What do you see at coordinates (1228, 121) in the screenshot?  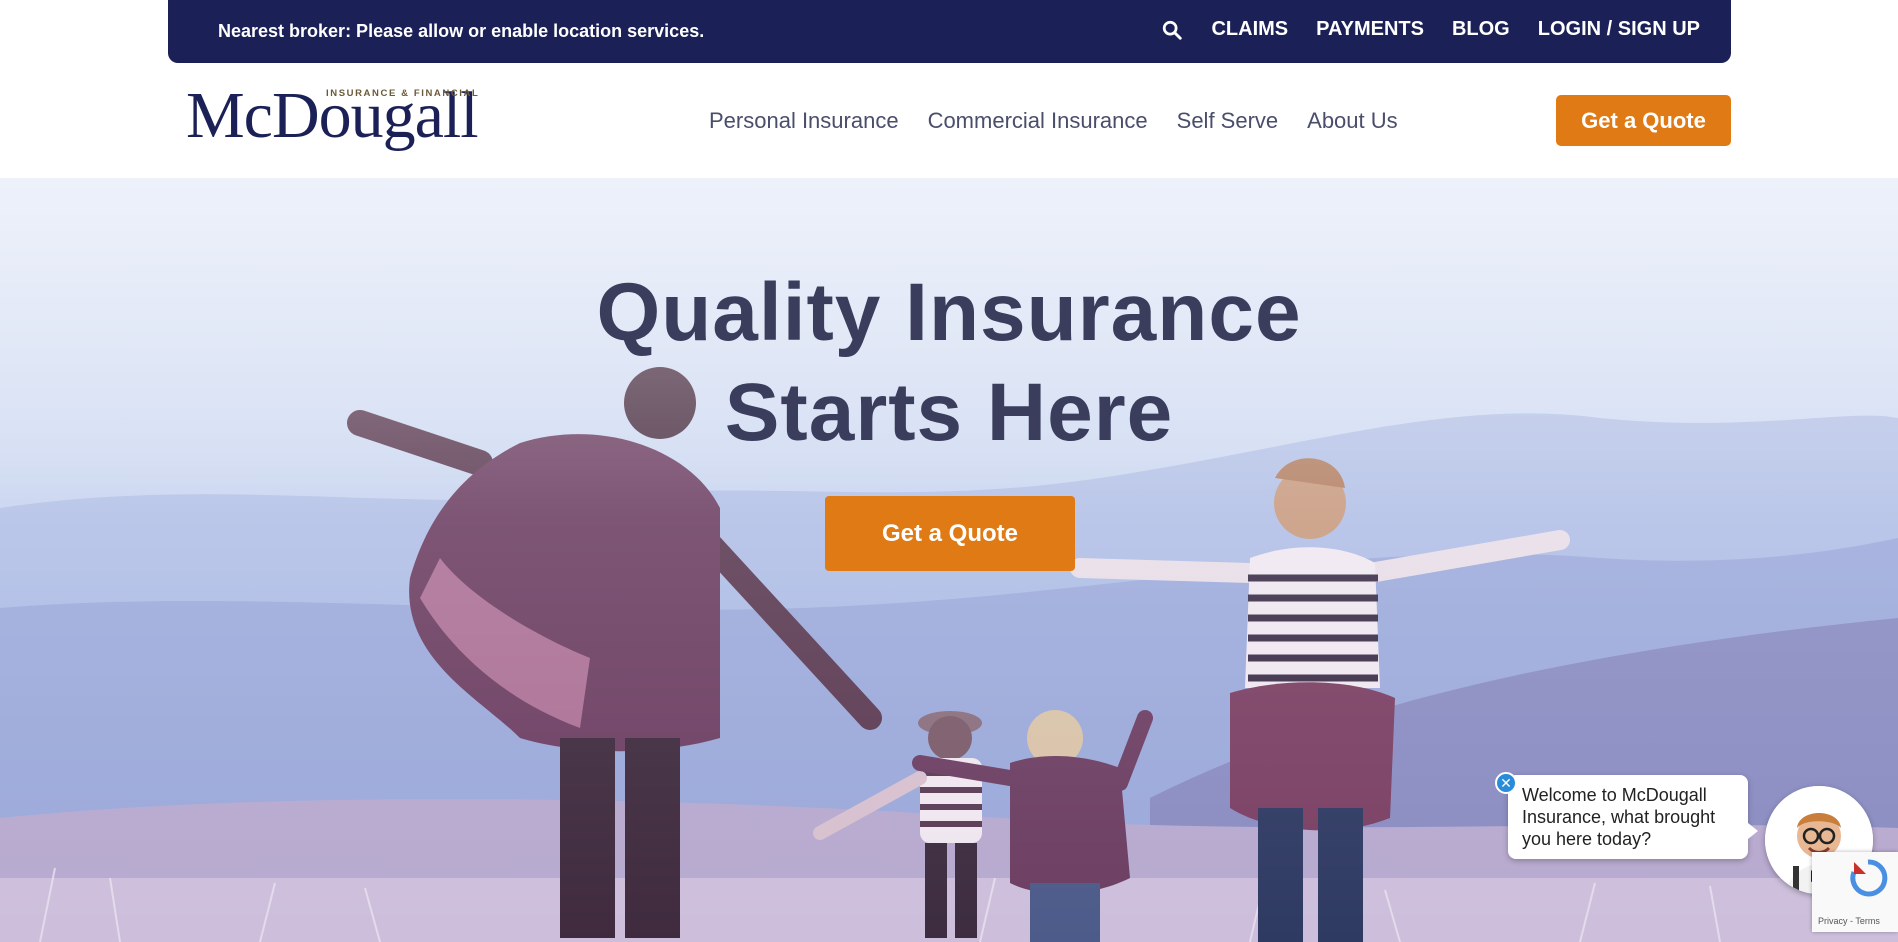 I see `nav-self-serve: Self Serve` at bounding box center [1228, 121].